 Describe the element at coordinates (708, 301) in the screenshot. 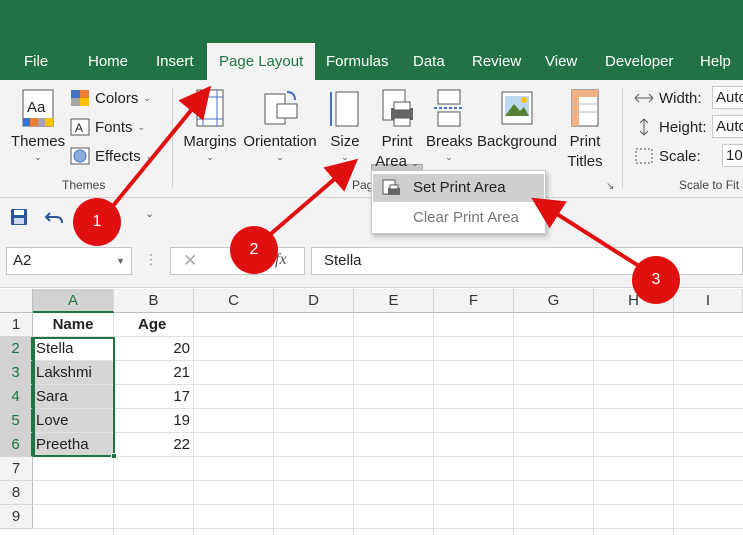

I see `column-header-i: I` at that location.